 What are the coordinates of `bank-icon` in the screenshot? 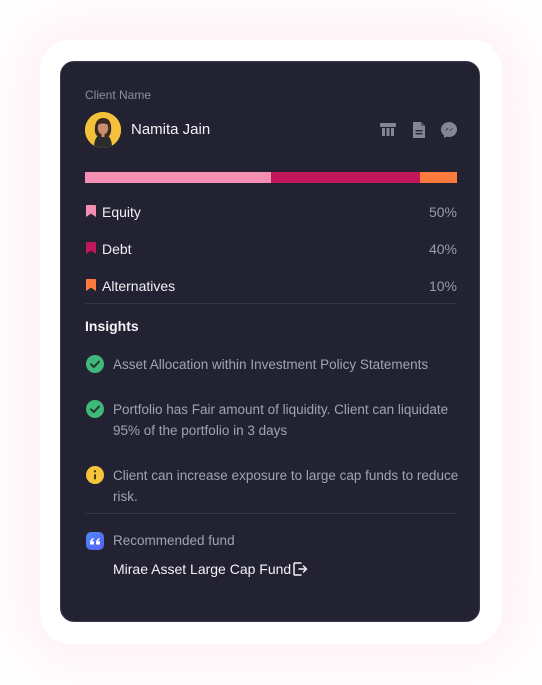 It's located at (388, 130).